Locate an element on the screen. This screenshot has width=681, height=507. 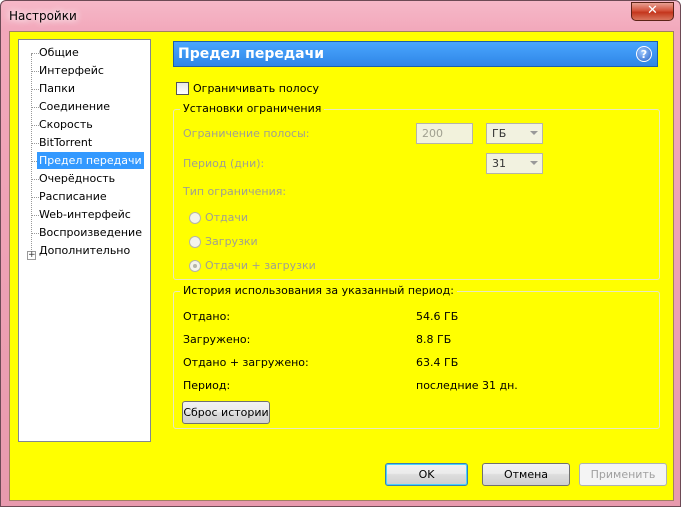
tree-connector is located at coordinates (31, 154).